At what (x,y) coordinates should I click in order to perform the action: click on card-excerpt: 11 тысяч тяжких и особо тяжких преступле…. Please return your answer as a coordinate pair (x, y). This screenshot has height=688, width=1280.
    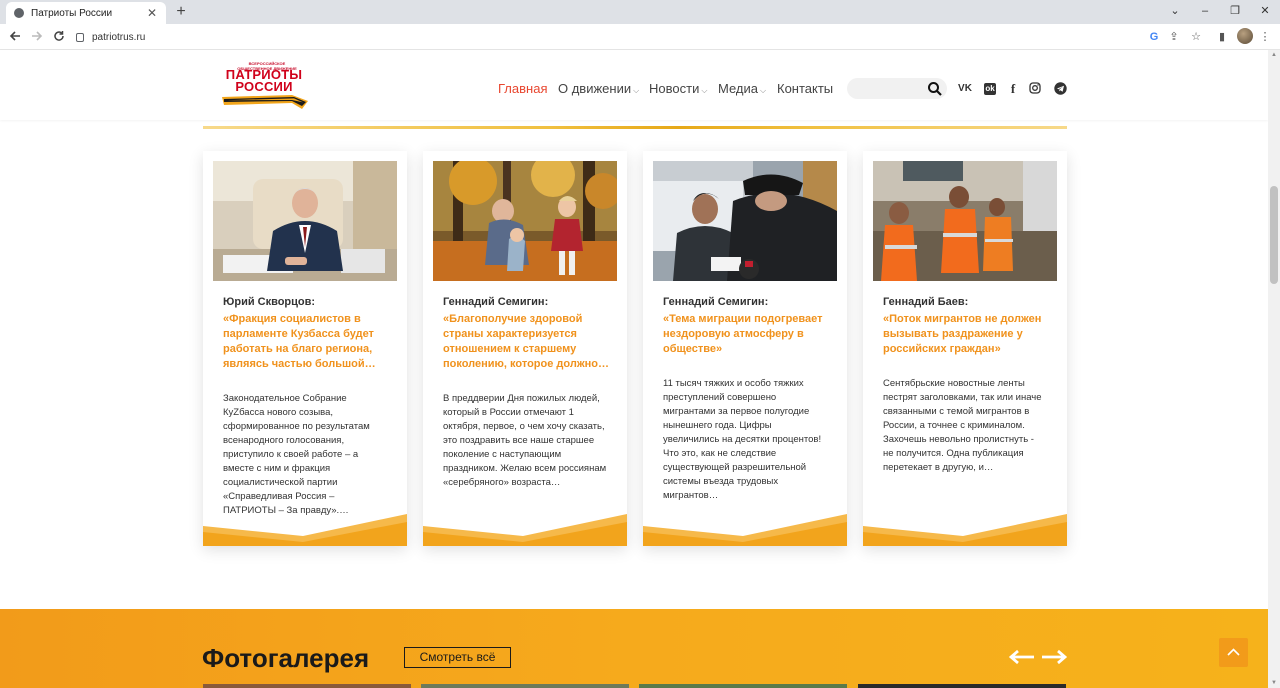
    Looking at the image, I should click on (742, 439).